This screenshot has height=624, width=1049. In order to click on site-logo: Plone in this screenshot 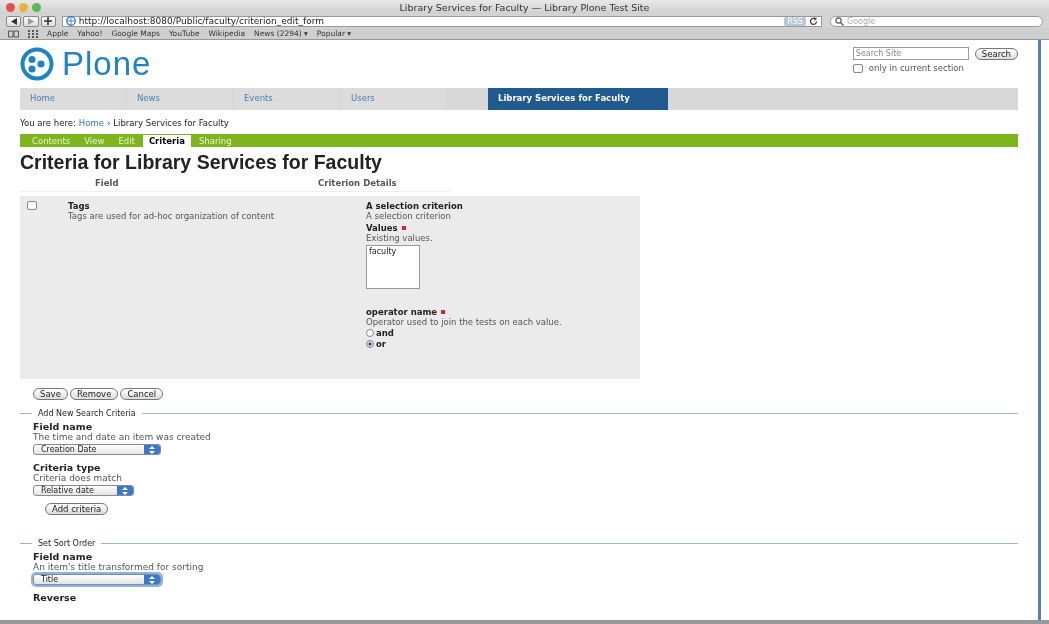, I will do `click(107, 64)`.